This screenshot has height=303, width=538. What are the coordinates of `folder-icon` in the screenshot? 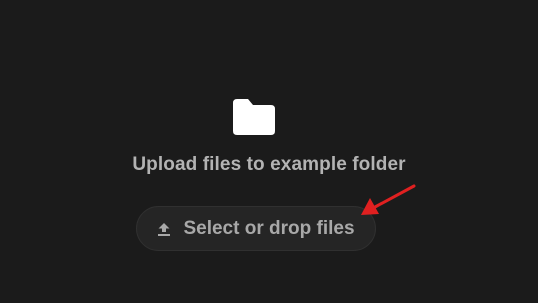 It's located at (254, 117).